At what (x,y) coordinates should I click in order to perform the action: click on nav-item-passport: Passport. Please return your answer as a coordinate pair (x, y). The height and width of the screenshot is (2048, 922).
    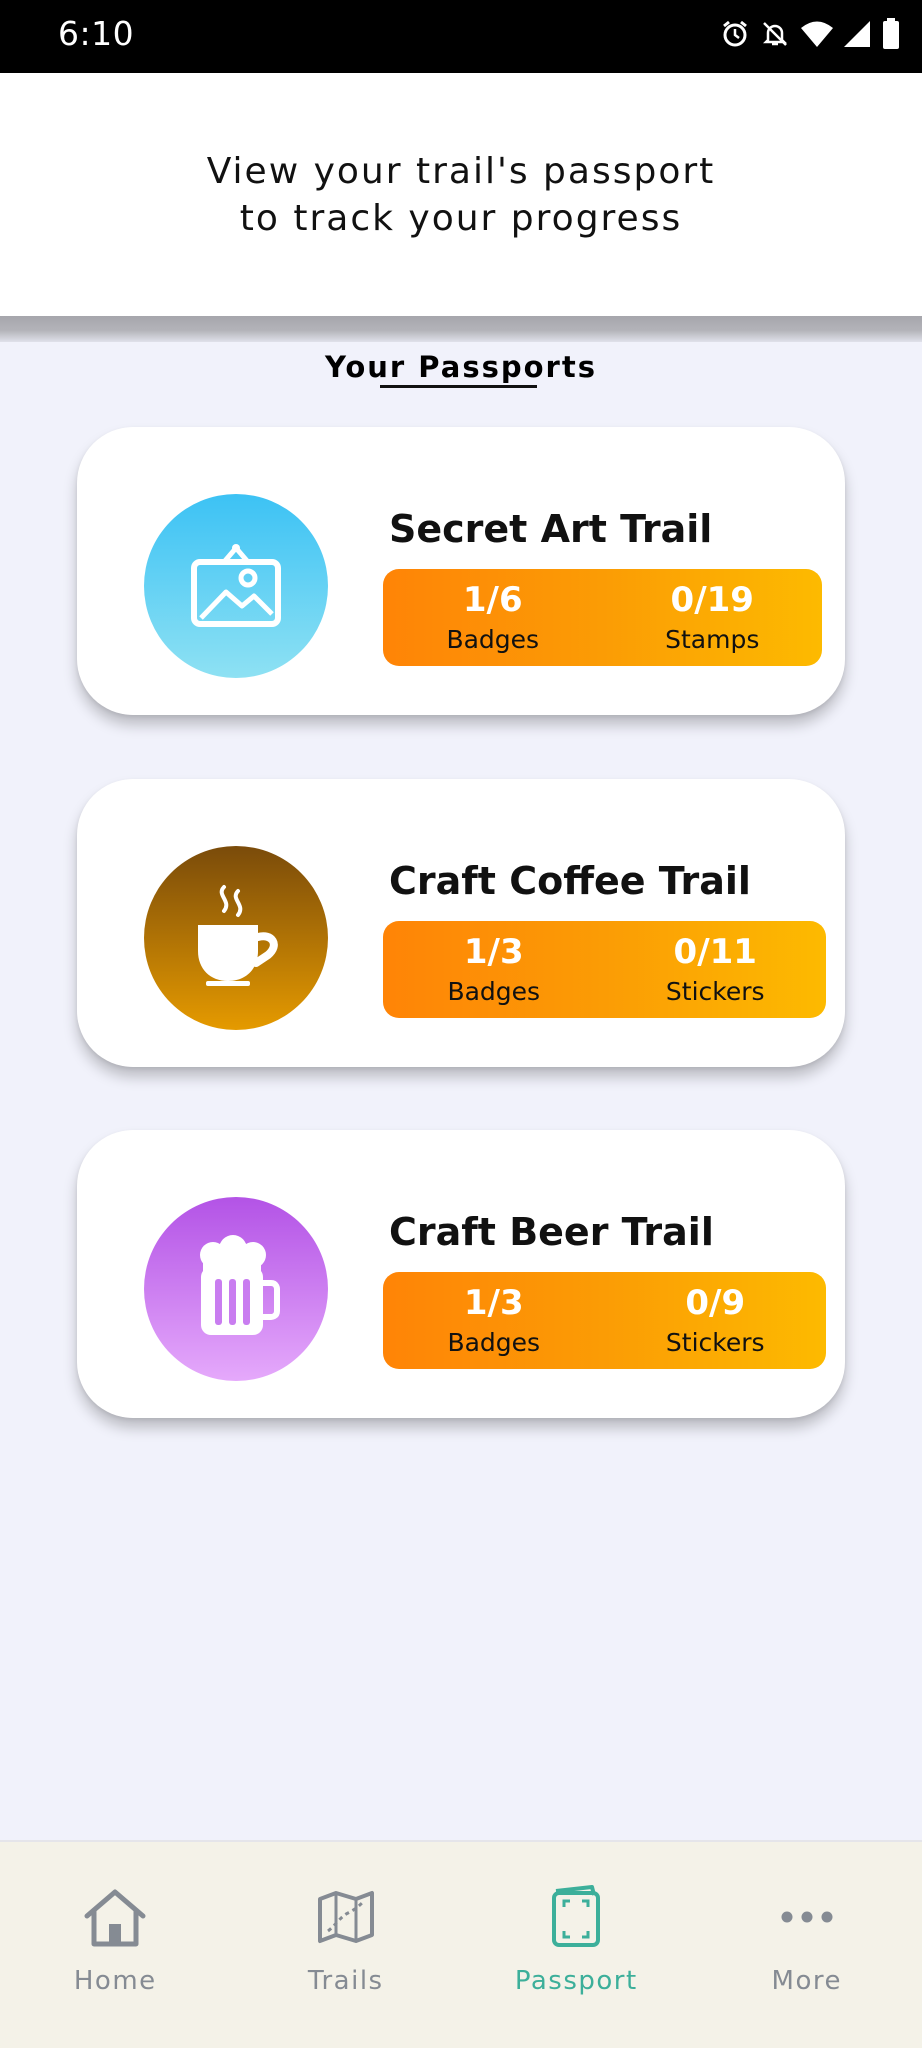
    Looking at the image, I should click on (576, 1945).